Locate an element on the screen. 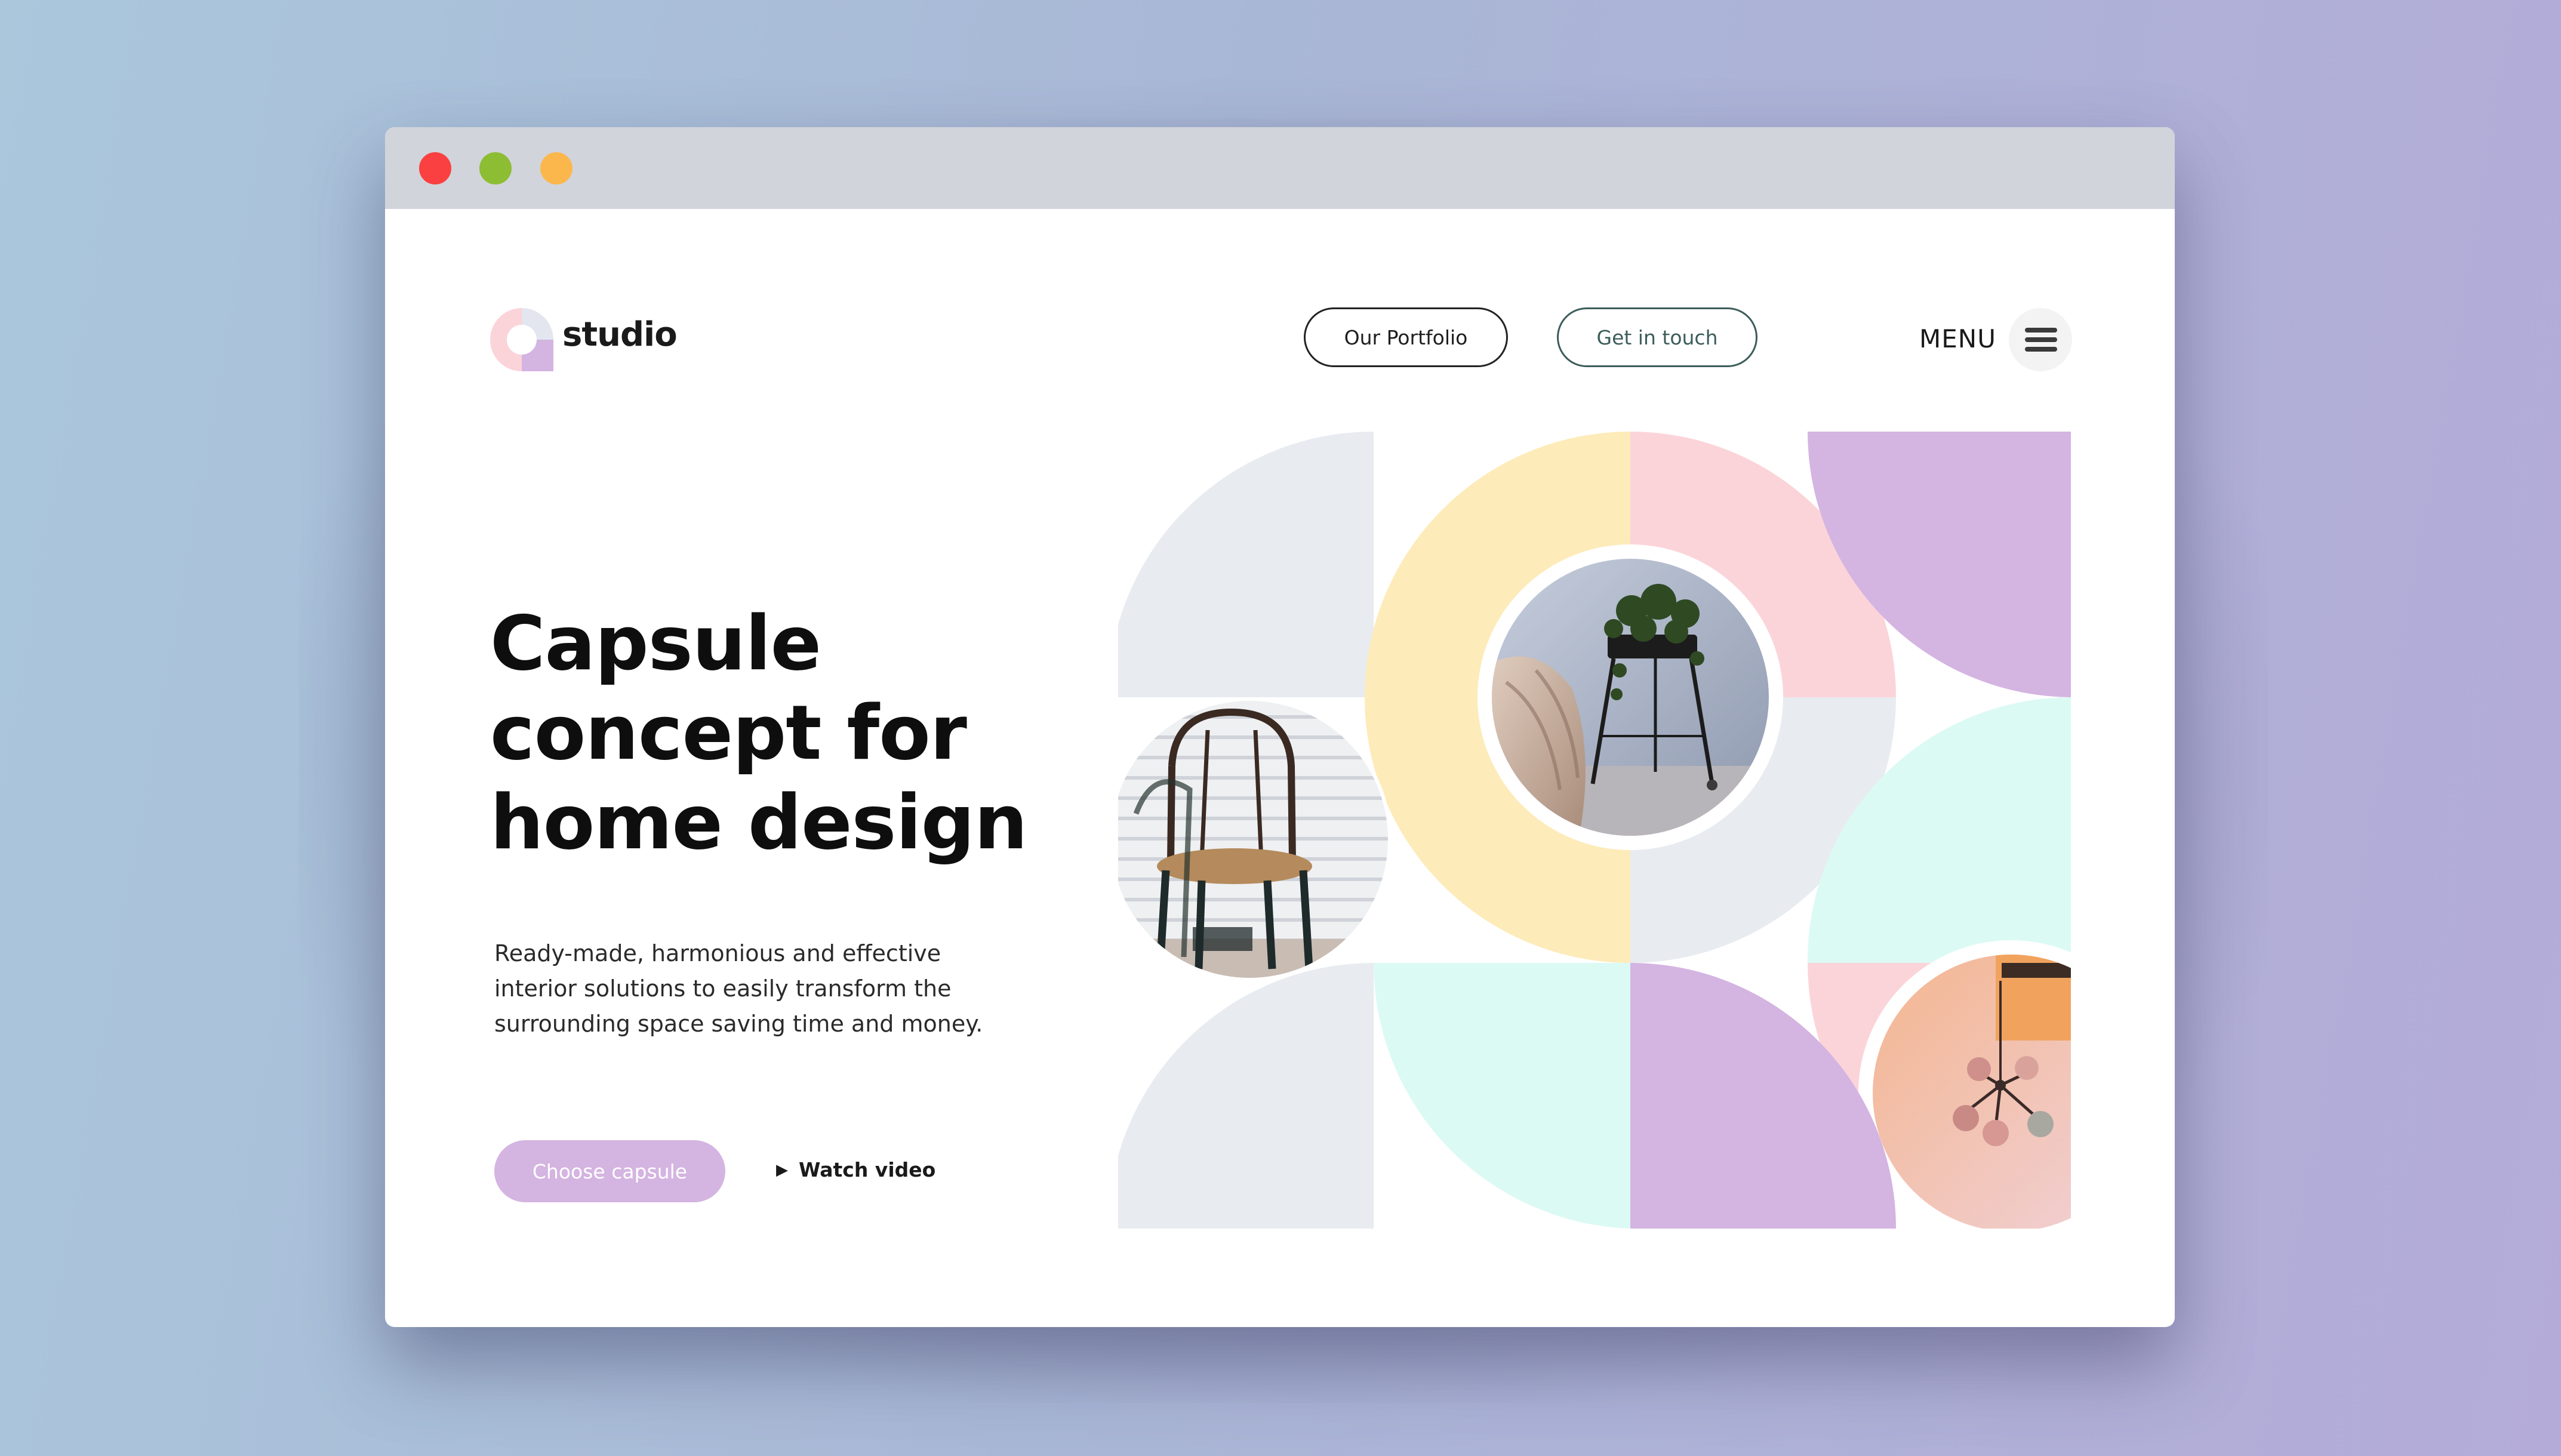 Image resolution: width=2561 pixels, height=1456 pixels. get-in-touch-button: Get in touch is located at coordinates (1657, 337).